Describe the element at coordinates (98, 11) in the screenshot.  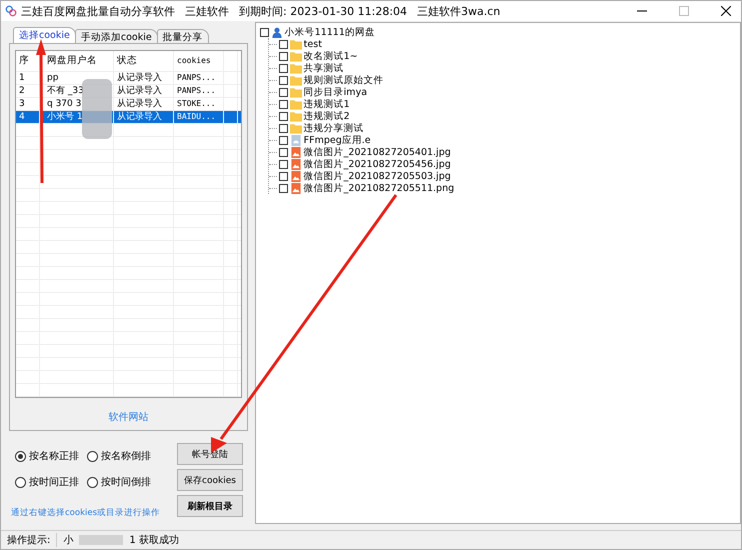
I see `window-title: 三娃百度网盘批量自动分享软件` at that location.